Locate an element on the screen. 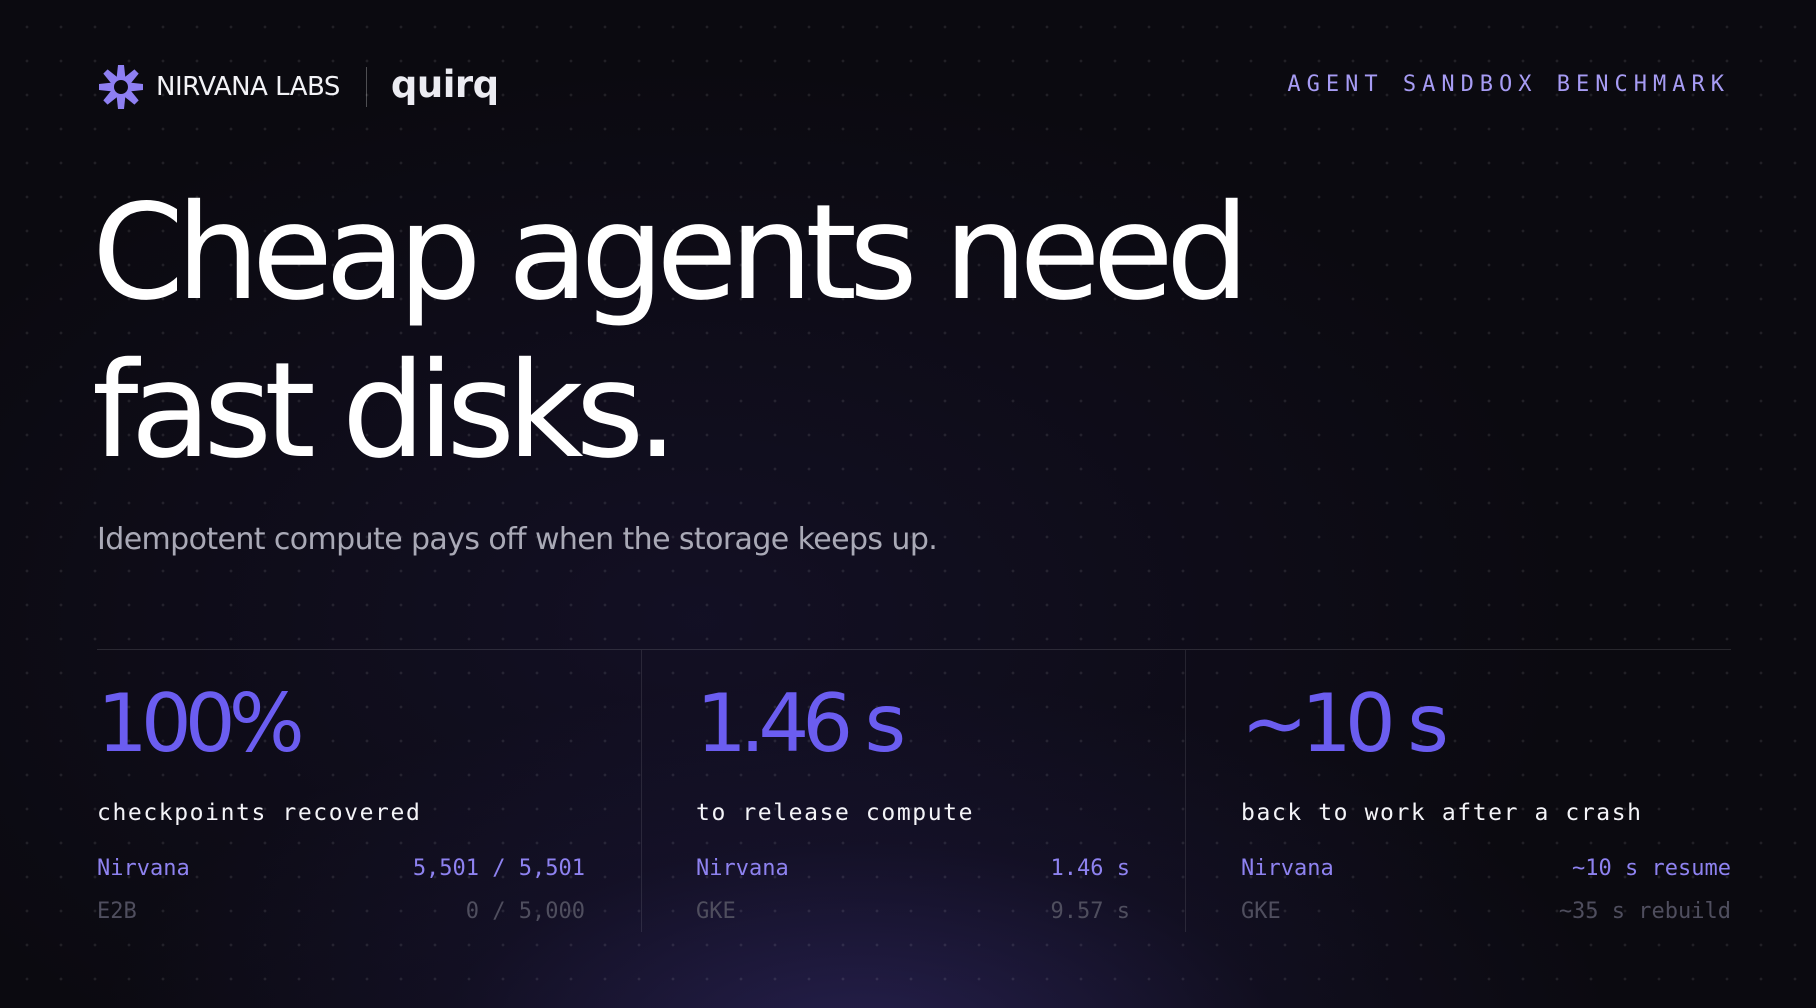  eyebrow-label: AGENT SANDBOX BENCHMARK is located at coordinates (1508, 84).